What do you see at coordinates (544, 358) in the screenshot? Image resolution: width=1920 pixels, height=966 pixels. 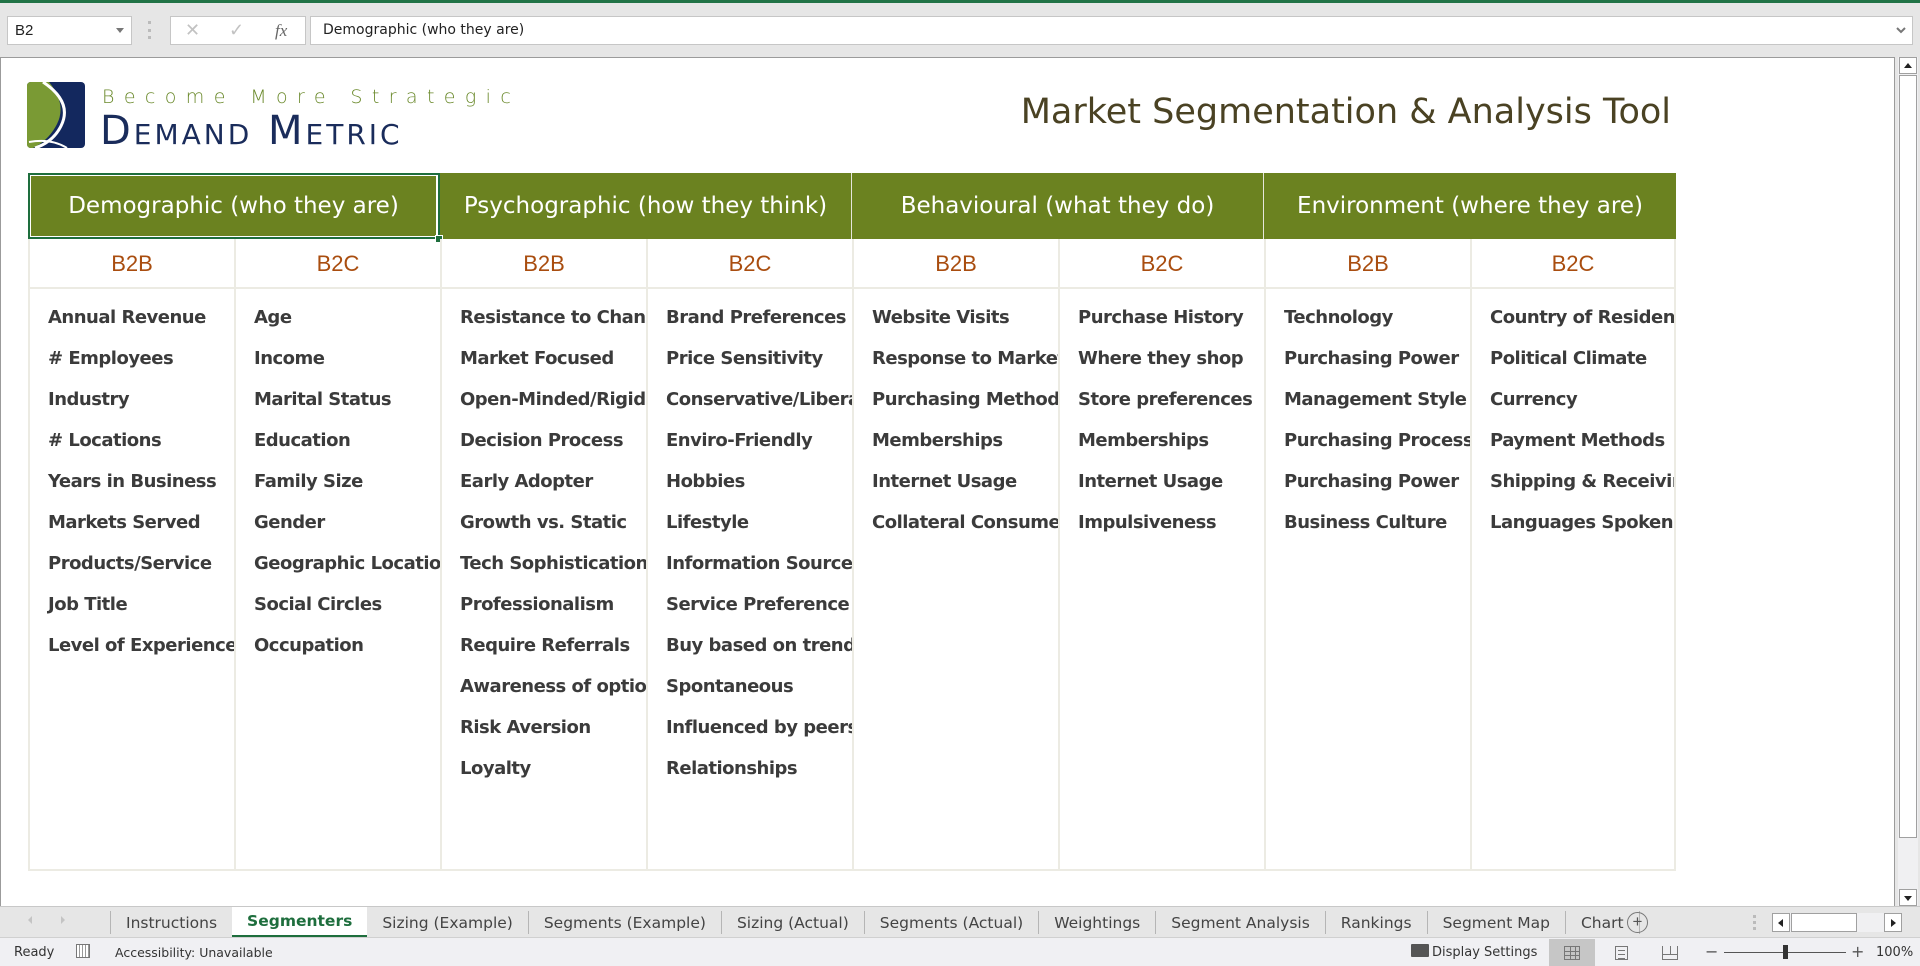 I see `segment-item: Market Focused` at bounding box center [544, 358].